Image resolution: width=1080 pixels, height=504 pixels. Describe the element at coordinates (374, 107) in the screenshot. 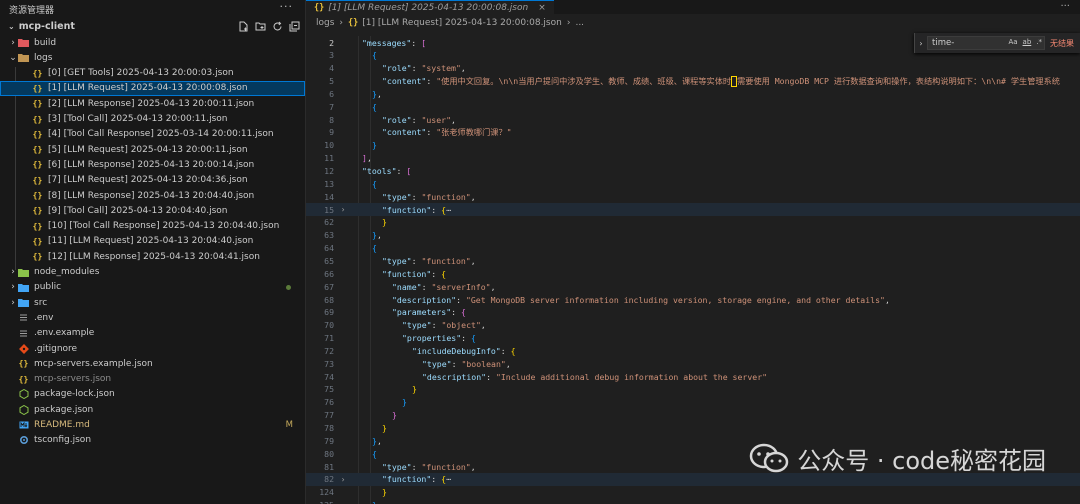

I see `code-text: {` at that location.